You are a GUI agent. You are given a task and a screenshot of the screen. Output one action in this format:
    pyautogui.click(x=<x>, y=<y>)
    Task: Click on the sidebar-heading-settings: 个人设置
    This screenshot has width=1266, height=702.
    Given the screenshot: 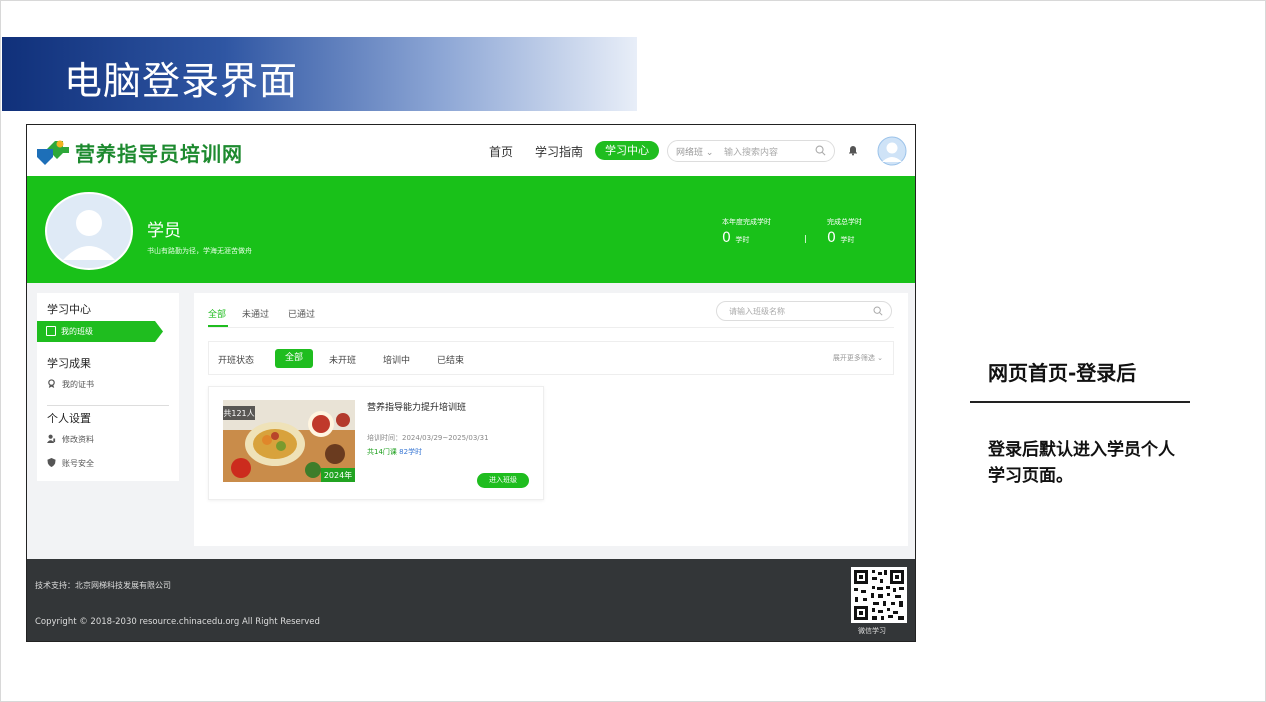 What is the action you would take?
    pyautogui.click(x=69, y=418)
    